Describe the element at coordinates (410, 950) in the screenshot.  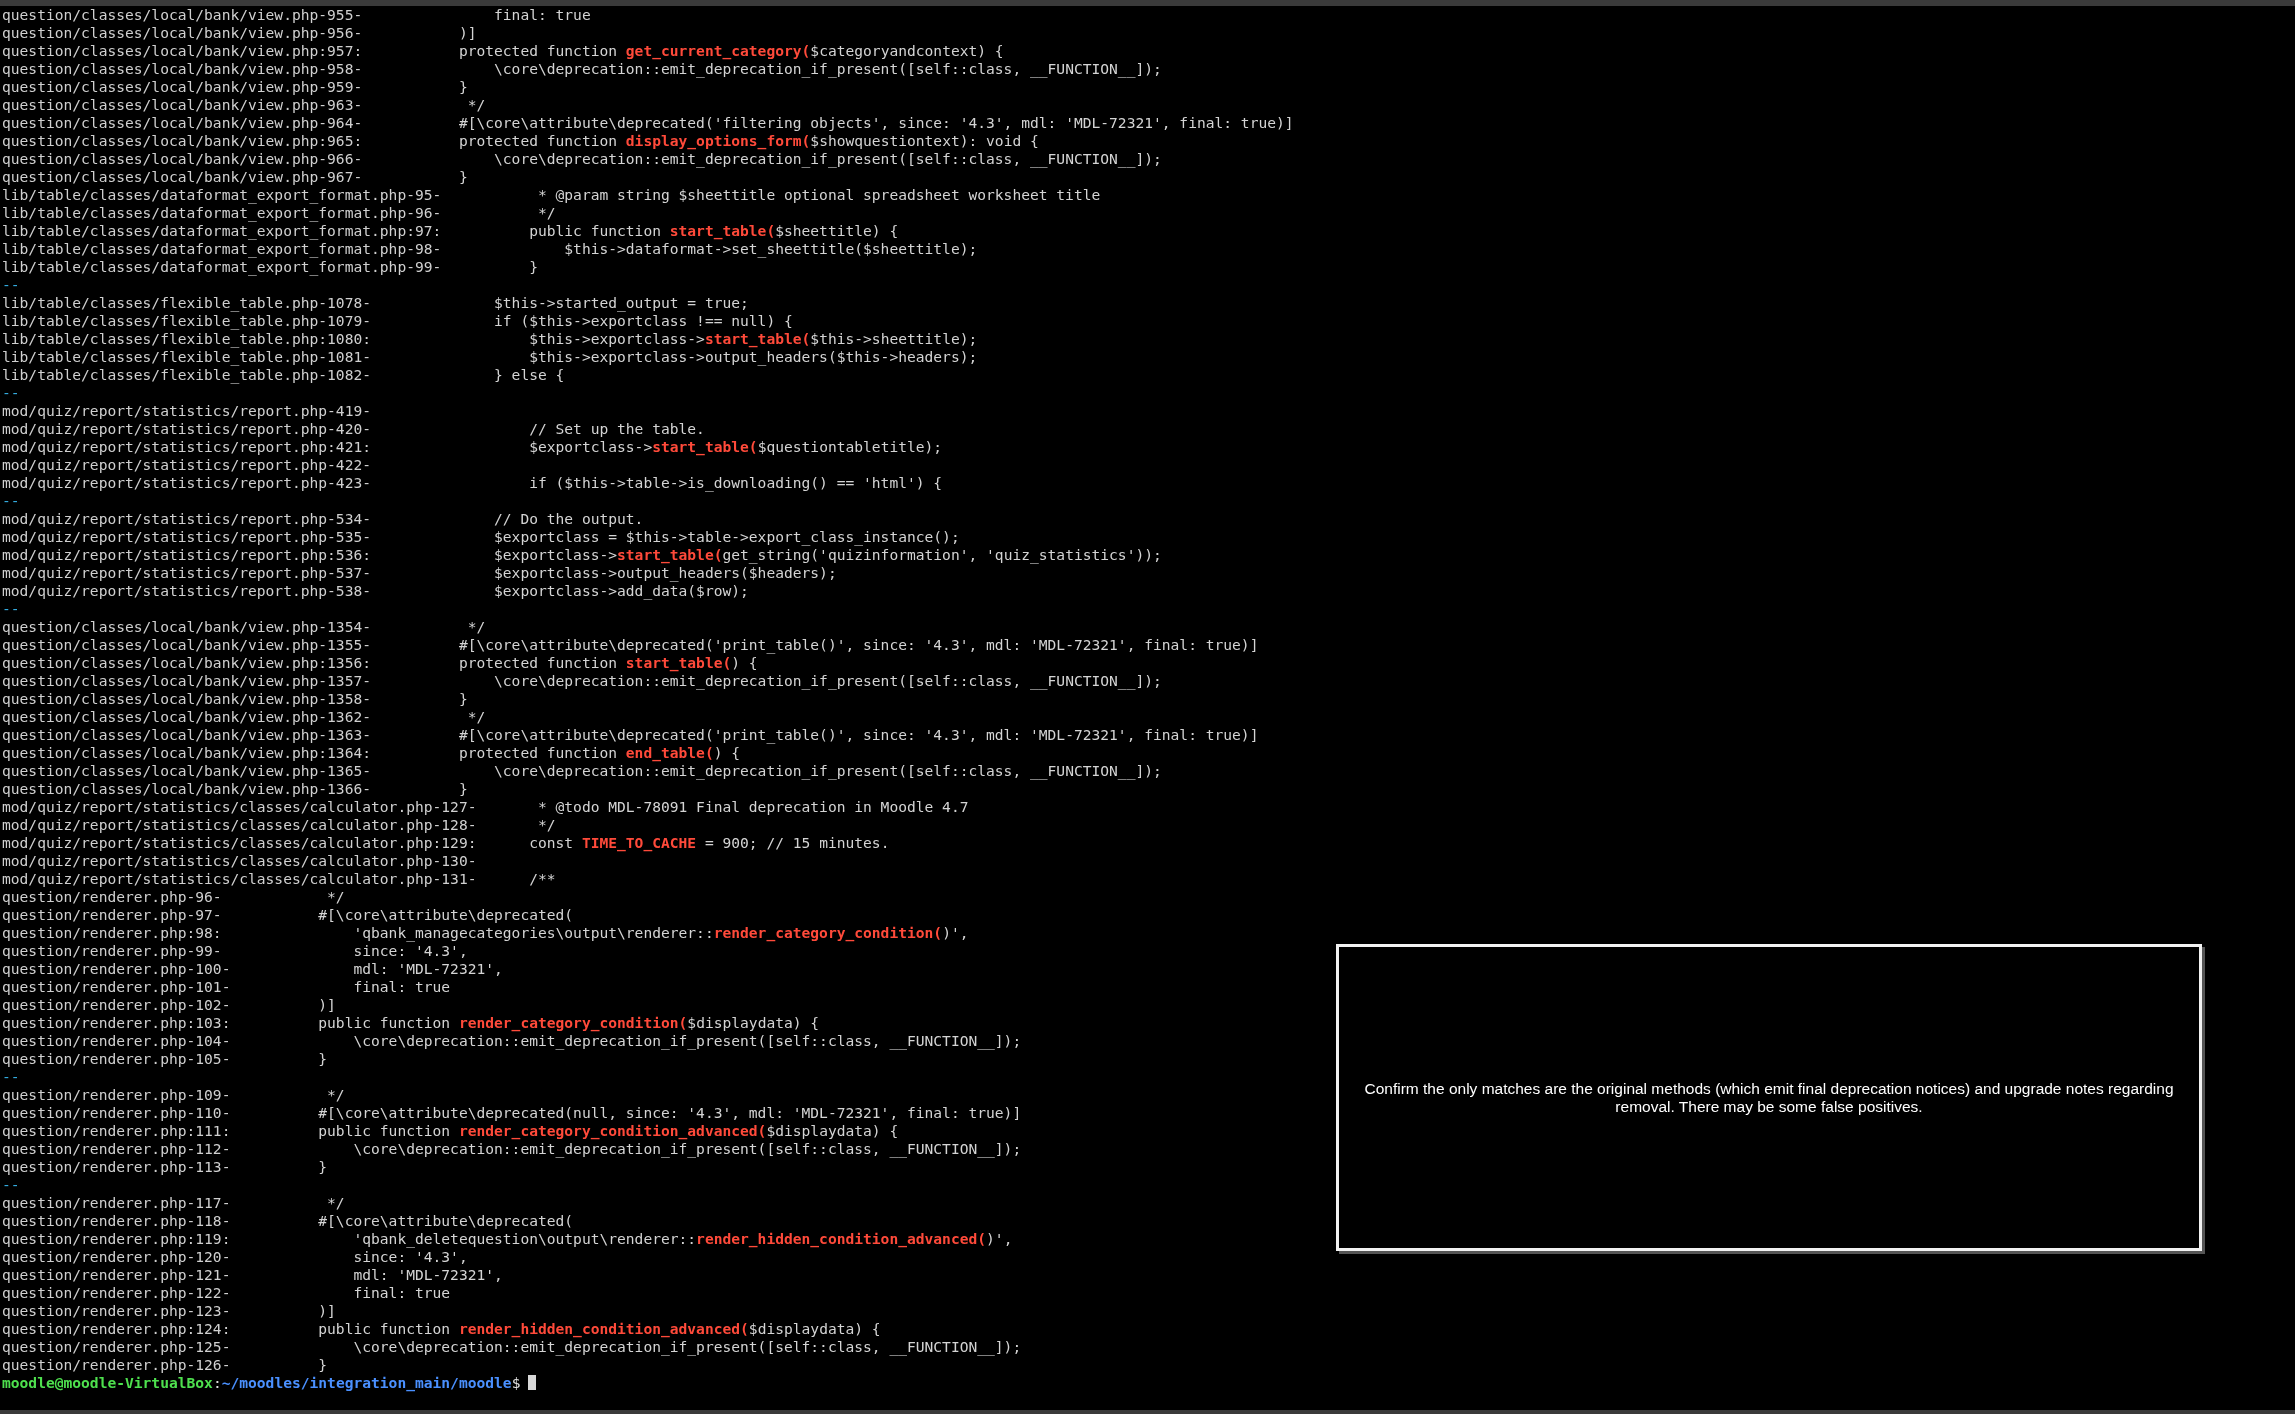
I see `code-line: since: '4.3',` at that location.